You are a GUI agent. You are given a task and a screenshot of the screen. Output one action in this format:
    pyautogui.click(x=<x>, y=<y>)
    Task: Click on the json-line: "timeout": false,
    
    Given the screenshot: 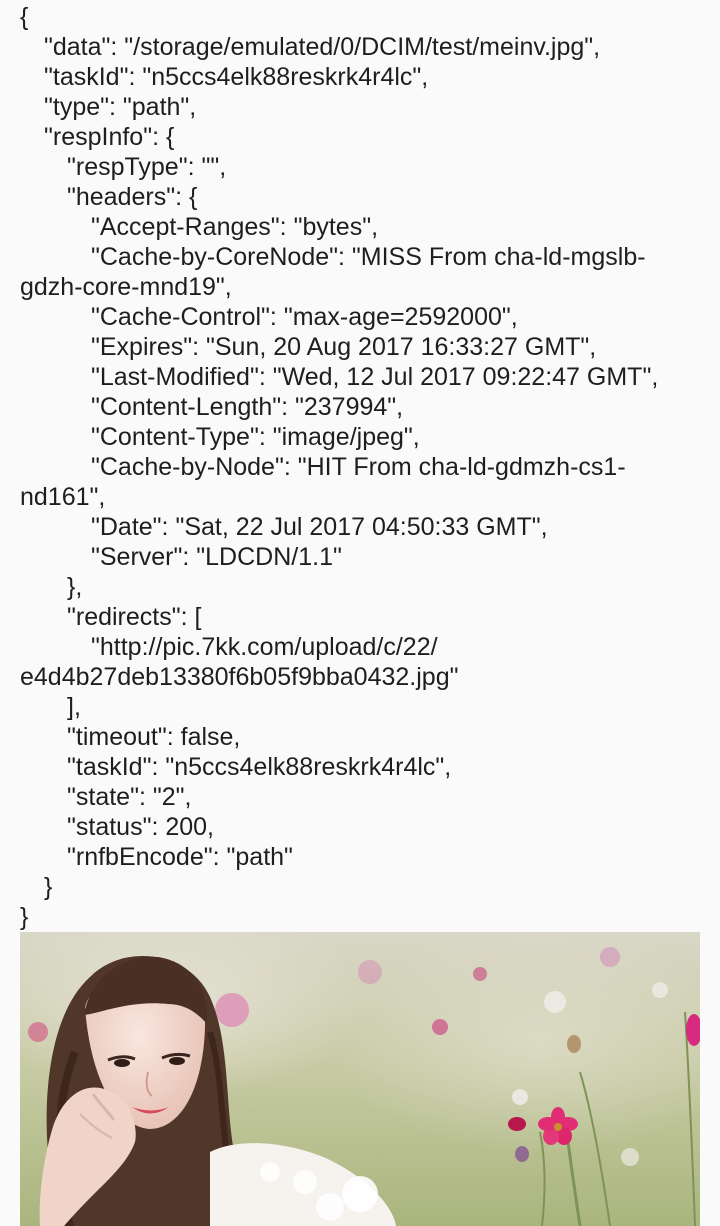 What is the action you would take?
    pyautogui.click(x=154, y=737)
    